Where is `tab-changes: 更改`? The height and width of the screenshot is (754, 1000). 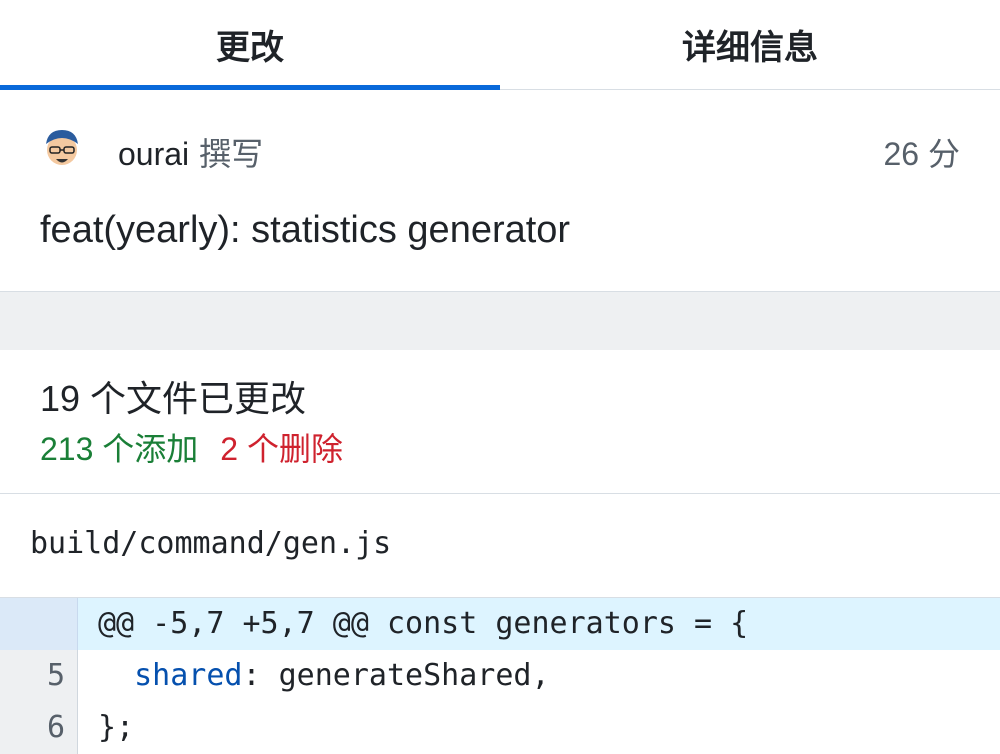
tab-changes: 更改 is located at coordinates (250, 45).